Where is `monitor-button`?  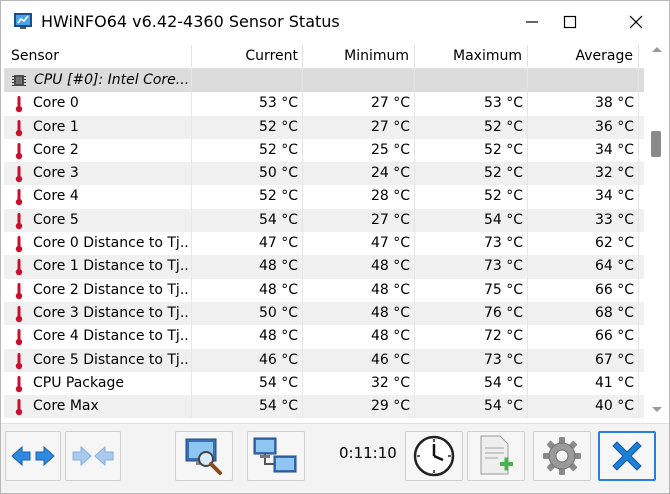
monitor-button is located at coordinates (204, 456).